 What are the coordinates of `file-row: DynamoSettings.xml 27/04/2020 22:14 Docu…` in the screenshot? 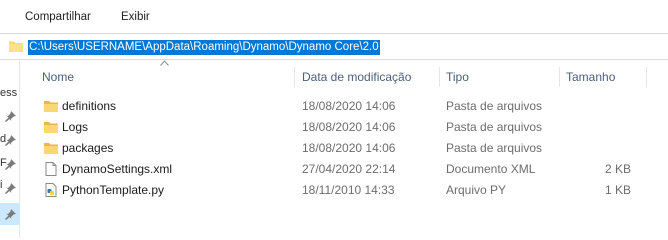 It's located at (344, 169).